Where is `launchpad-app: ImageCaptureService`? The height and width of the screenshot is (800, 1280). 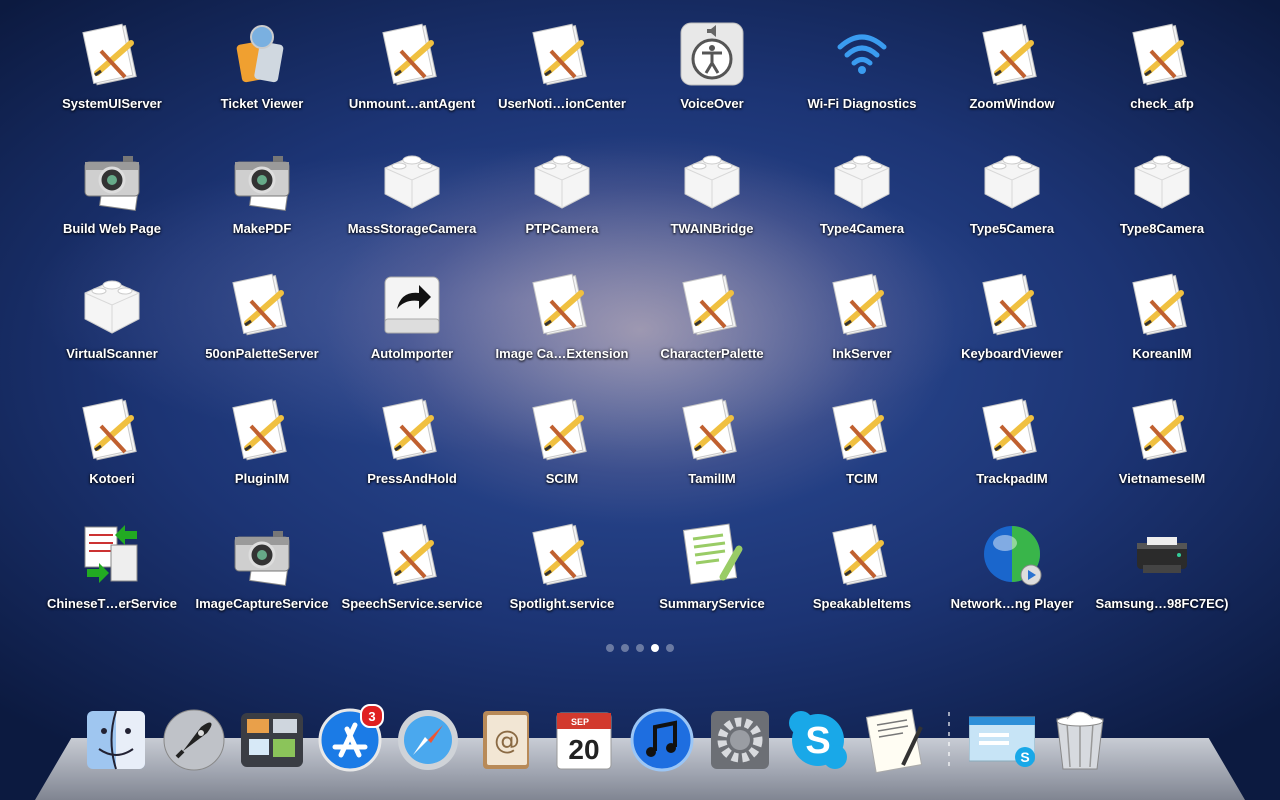 launchpad-app: ImageCaptureService is located at coordinates (262, 580).